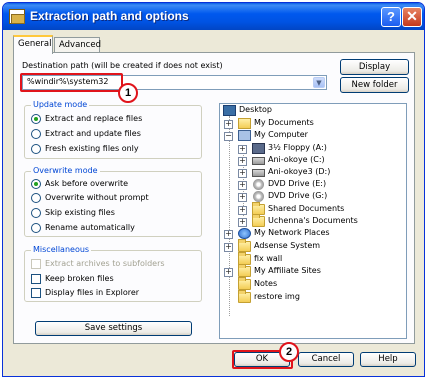 This screenshot has height=379, width=427. I want to click on tree-item-label: Ani-okoye3 (D:), so click(299, 171).